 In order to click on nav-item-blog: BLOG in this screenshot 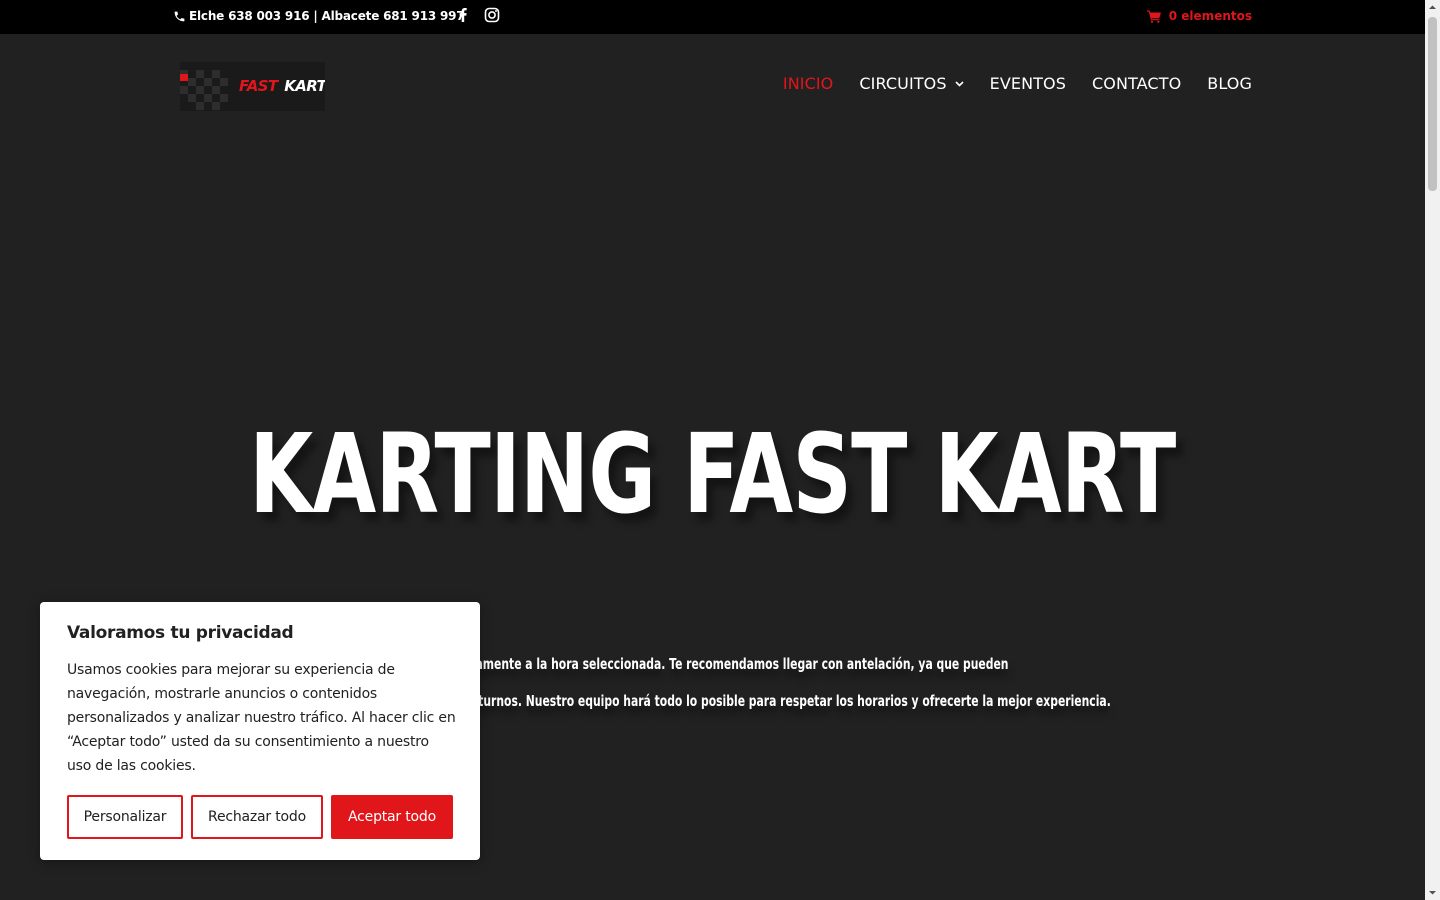, I will do `click(1229, 83)`.